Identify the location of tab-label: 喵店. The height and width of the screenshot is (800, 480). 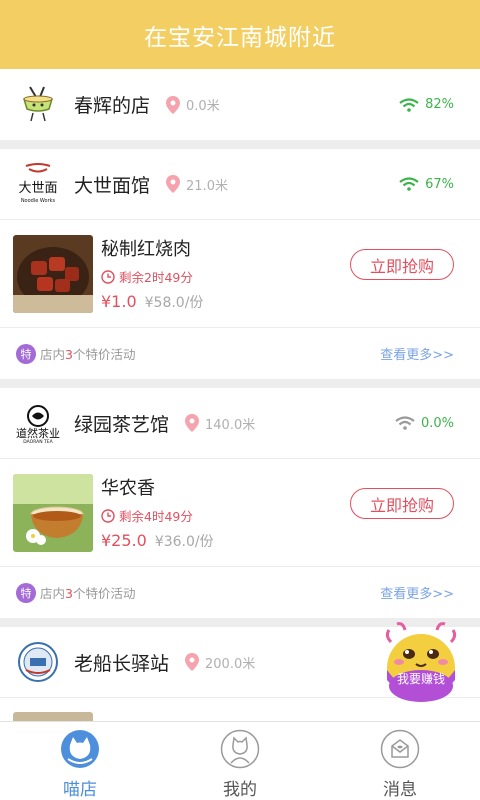
(80, 790).